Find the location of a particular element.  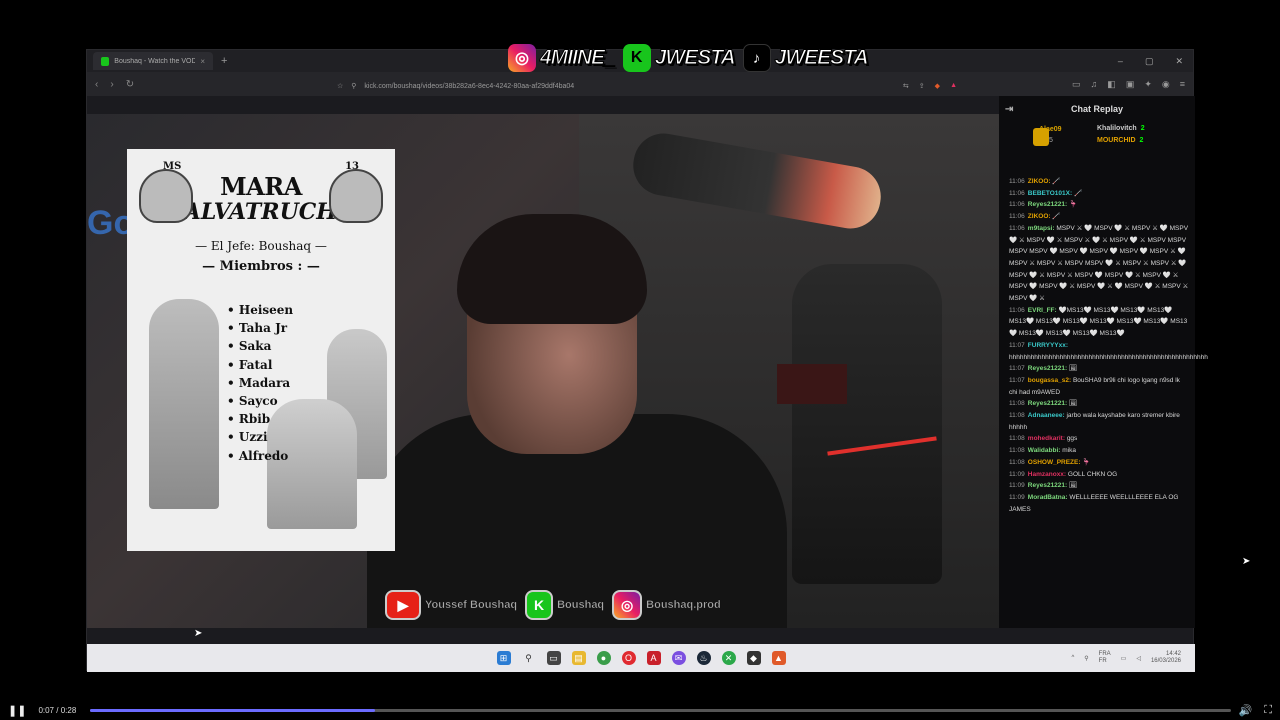

chrome-icon: ● is located at coordinates (603, 658).